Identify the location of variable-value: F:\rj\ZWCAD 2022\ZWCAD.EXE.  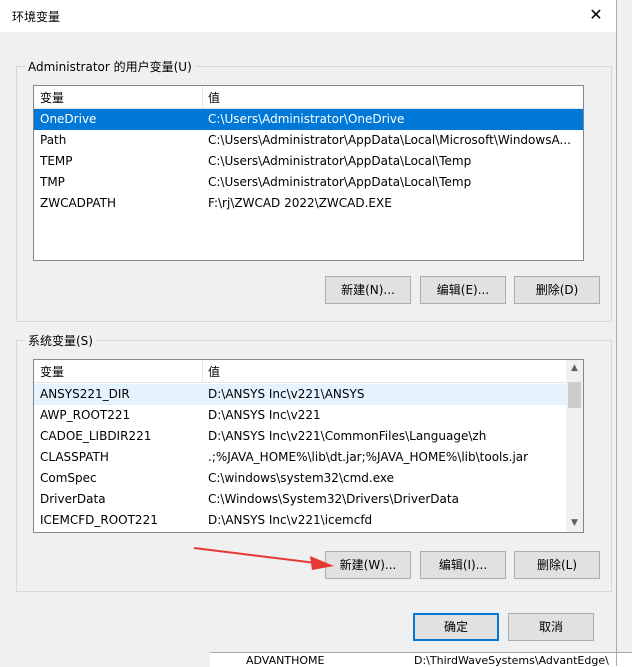
(300, 203).